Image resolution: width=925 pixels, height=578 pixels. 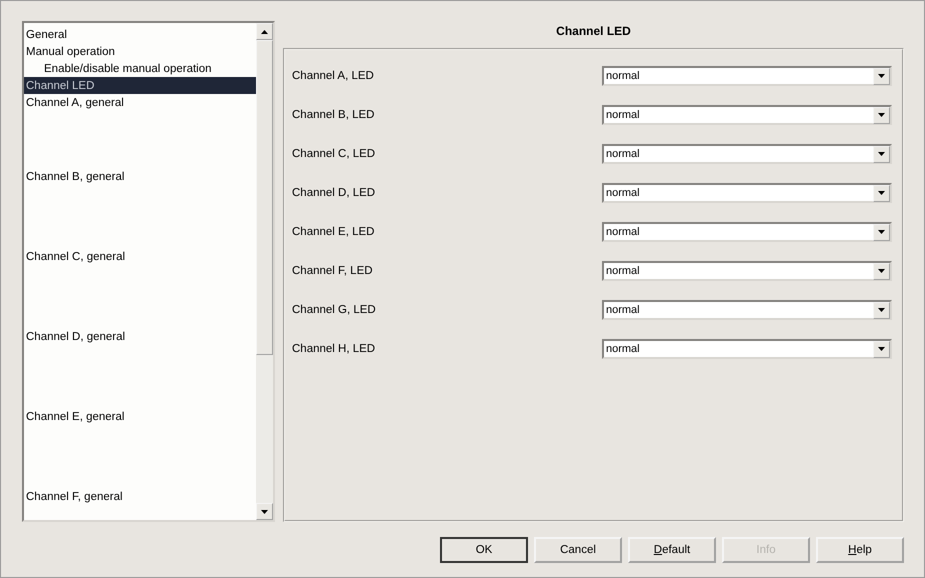 What do you see at coordinates (578, 550) in the screenshot?
I see `dialog-button: Cancel` at bounding box center [578, 550].